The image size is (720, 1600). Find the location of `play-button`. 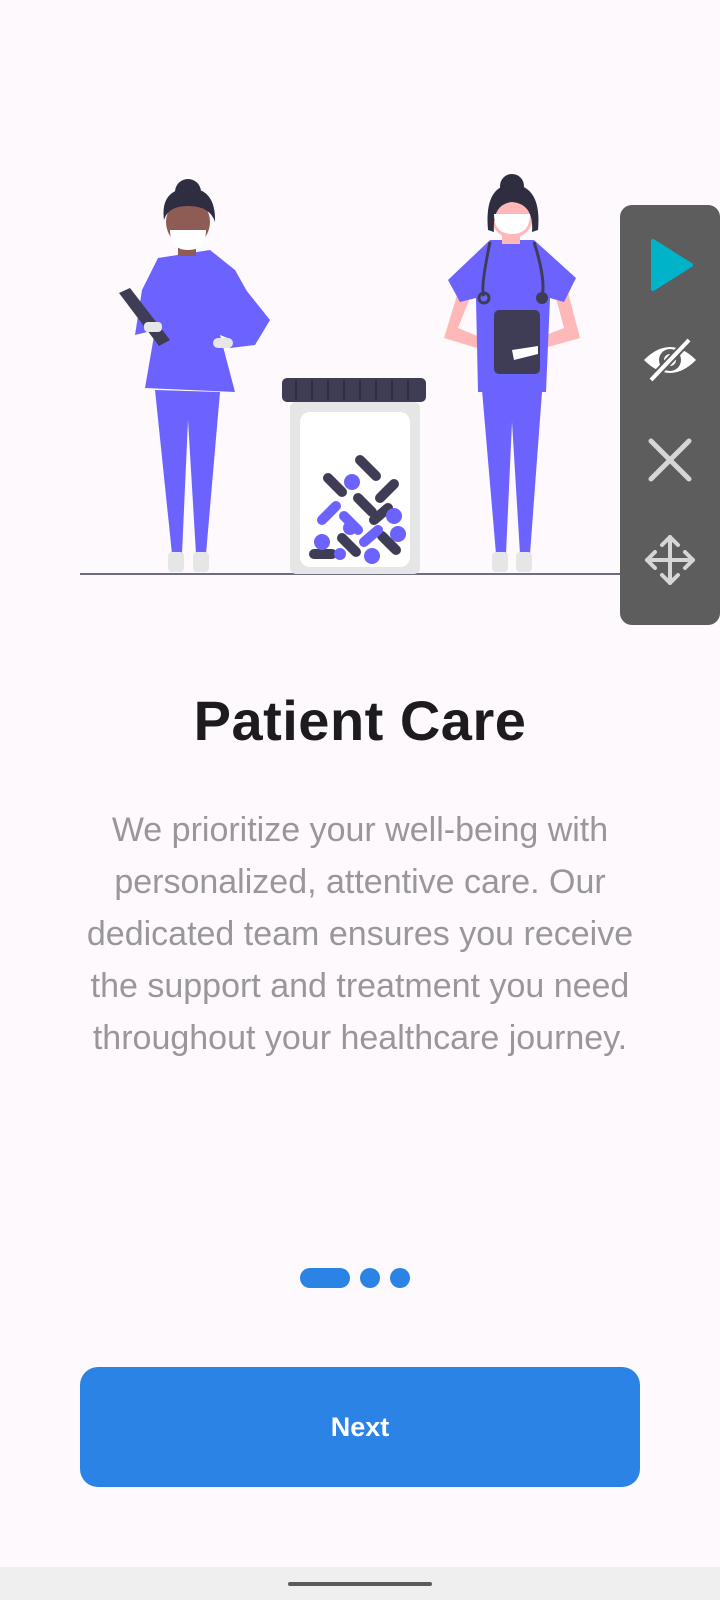

play-button is located at coordinates (670, 265).